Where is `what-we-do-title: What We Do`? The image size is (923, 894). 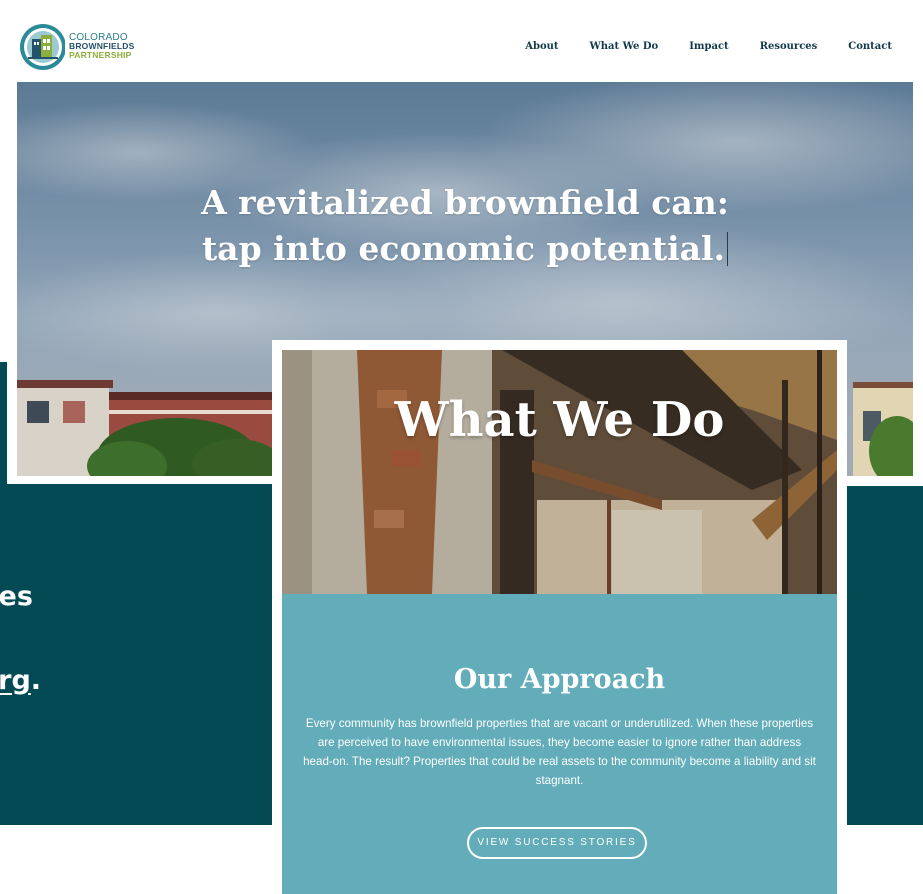
what-we-do-title: What We Do is located at coordinates (559, 420).